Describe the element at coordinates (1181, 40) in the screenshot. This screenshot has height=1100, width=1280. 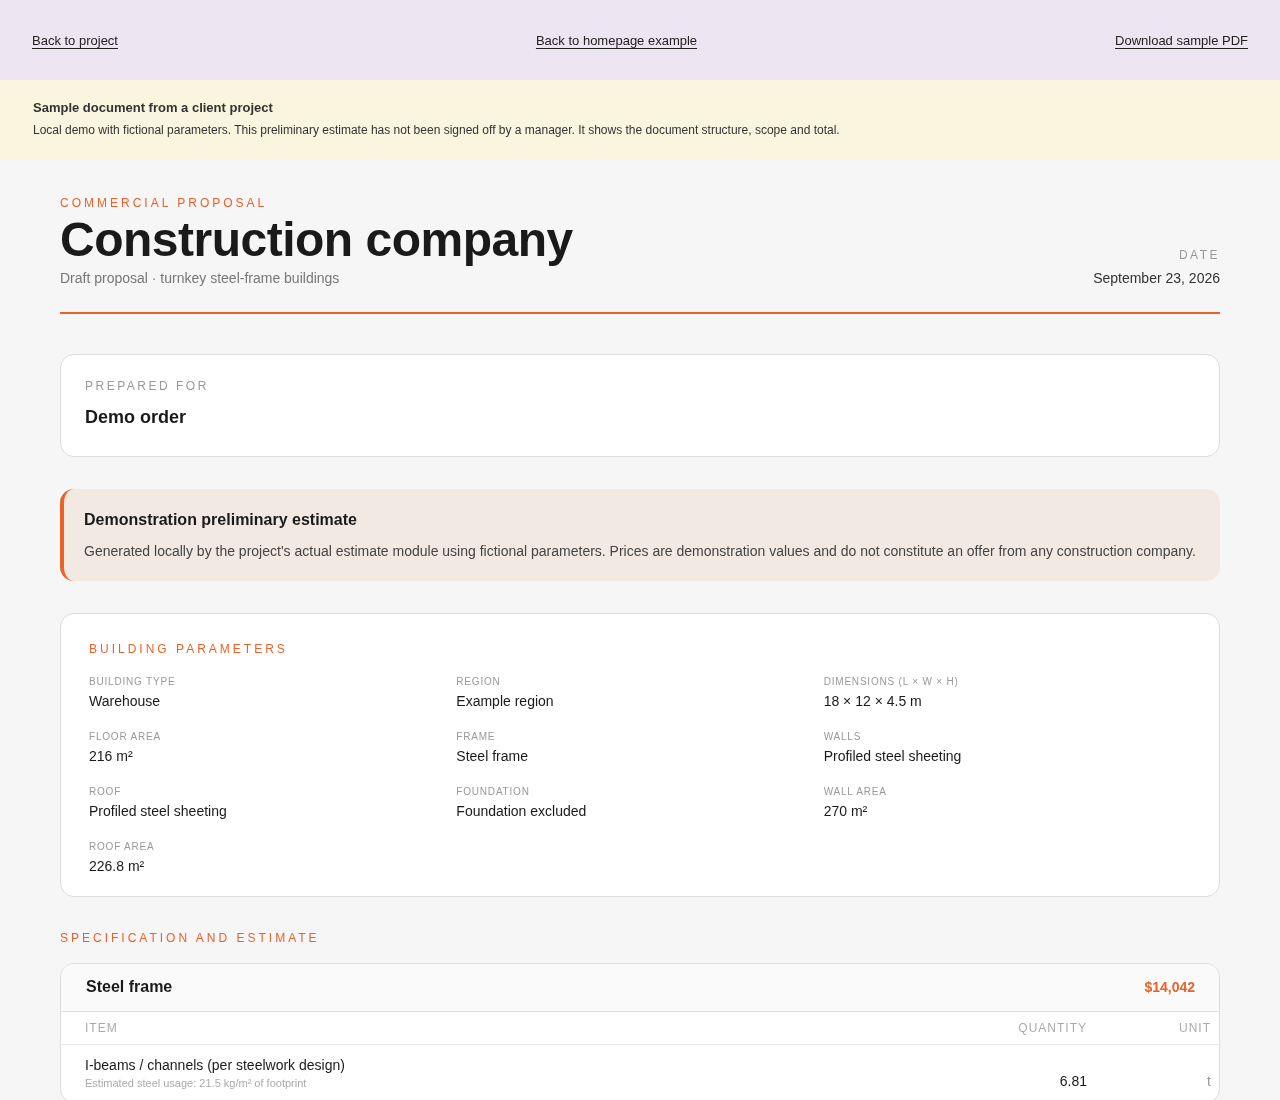
I see `nav-link: Download sample PDF` at that location.